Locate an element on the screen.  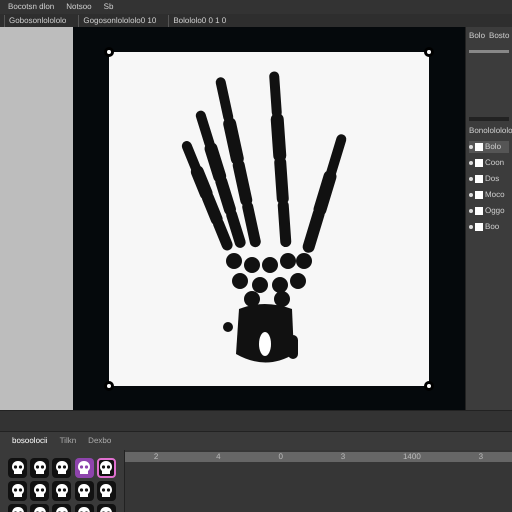
layer-row: Oggo is located at coordinates (489, 211).